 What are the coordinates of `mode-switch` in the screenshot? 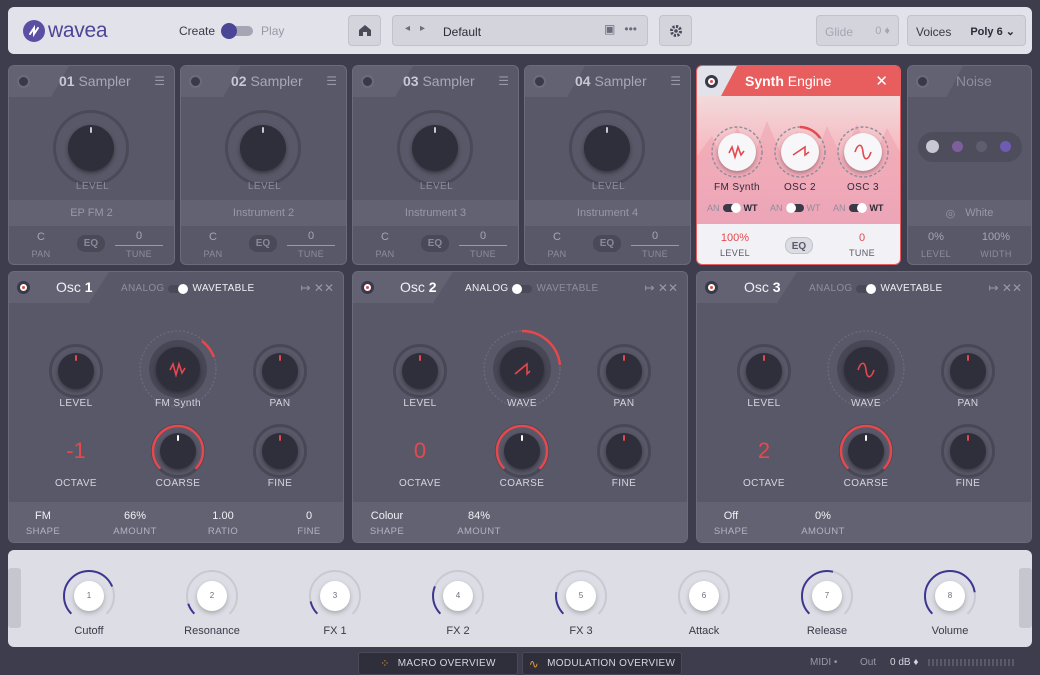 It's located at (237, 31).